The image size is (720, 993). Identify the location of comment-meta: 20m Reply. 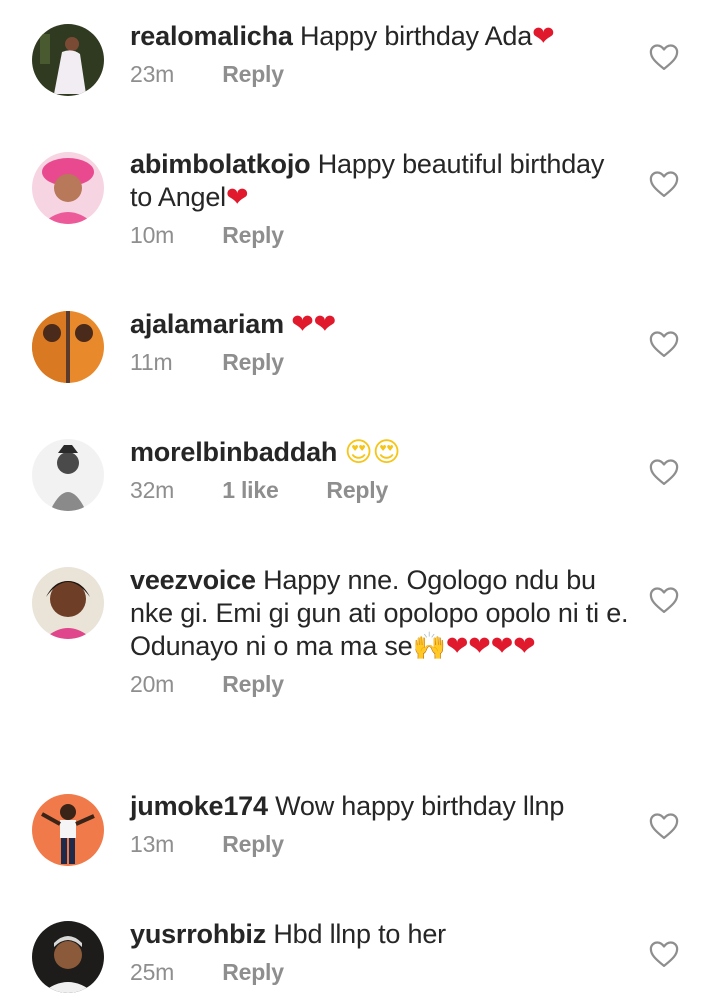
(380, 684).